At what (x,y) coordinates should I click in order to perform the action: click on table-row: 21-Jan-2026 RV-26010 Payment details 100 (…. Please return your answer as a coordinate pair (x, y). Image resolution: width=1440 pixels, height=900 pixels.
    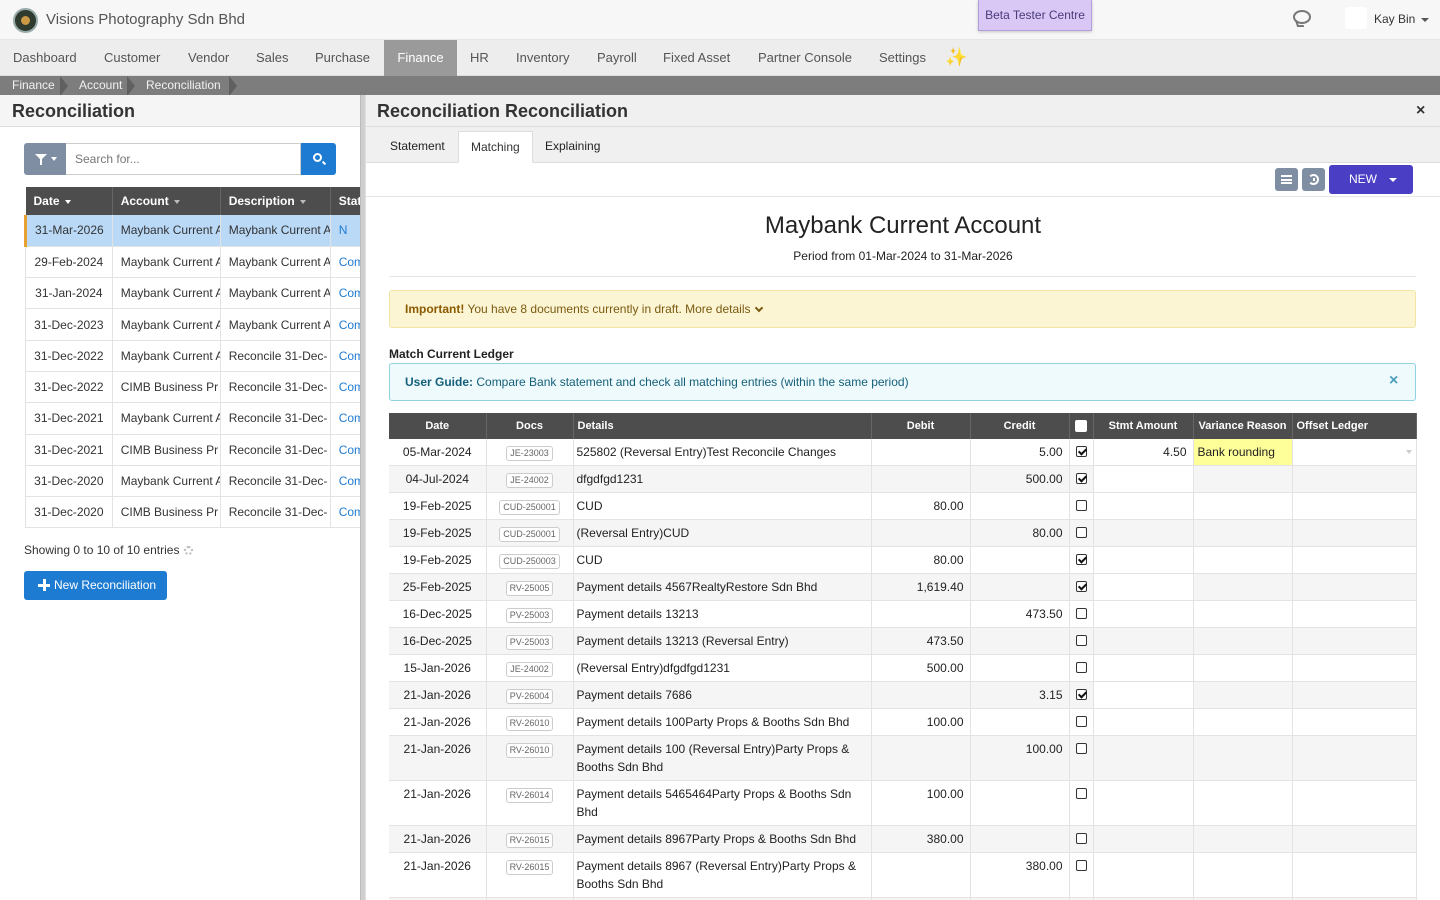
    Looking at the image, I should click on (903, 758).